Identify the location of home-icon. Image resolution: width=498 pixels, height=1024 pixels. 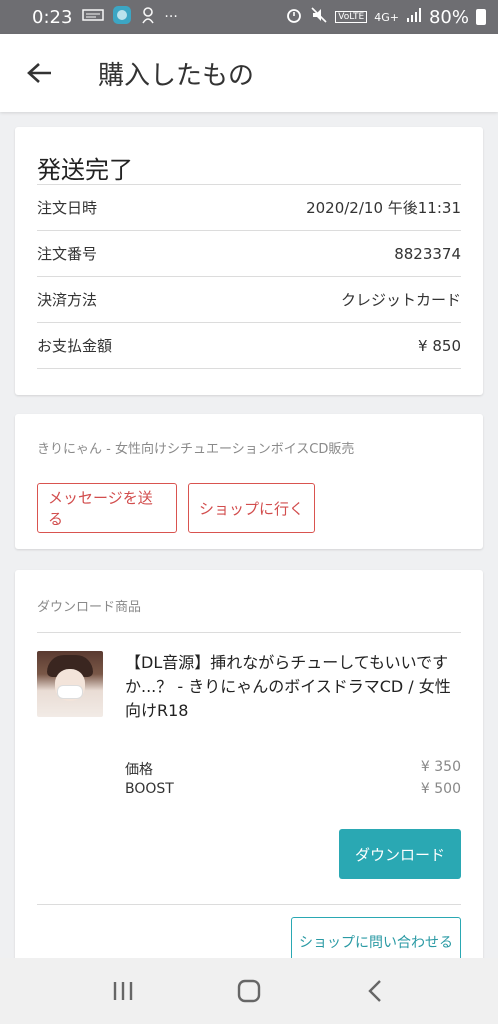
(249, 991).